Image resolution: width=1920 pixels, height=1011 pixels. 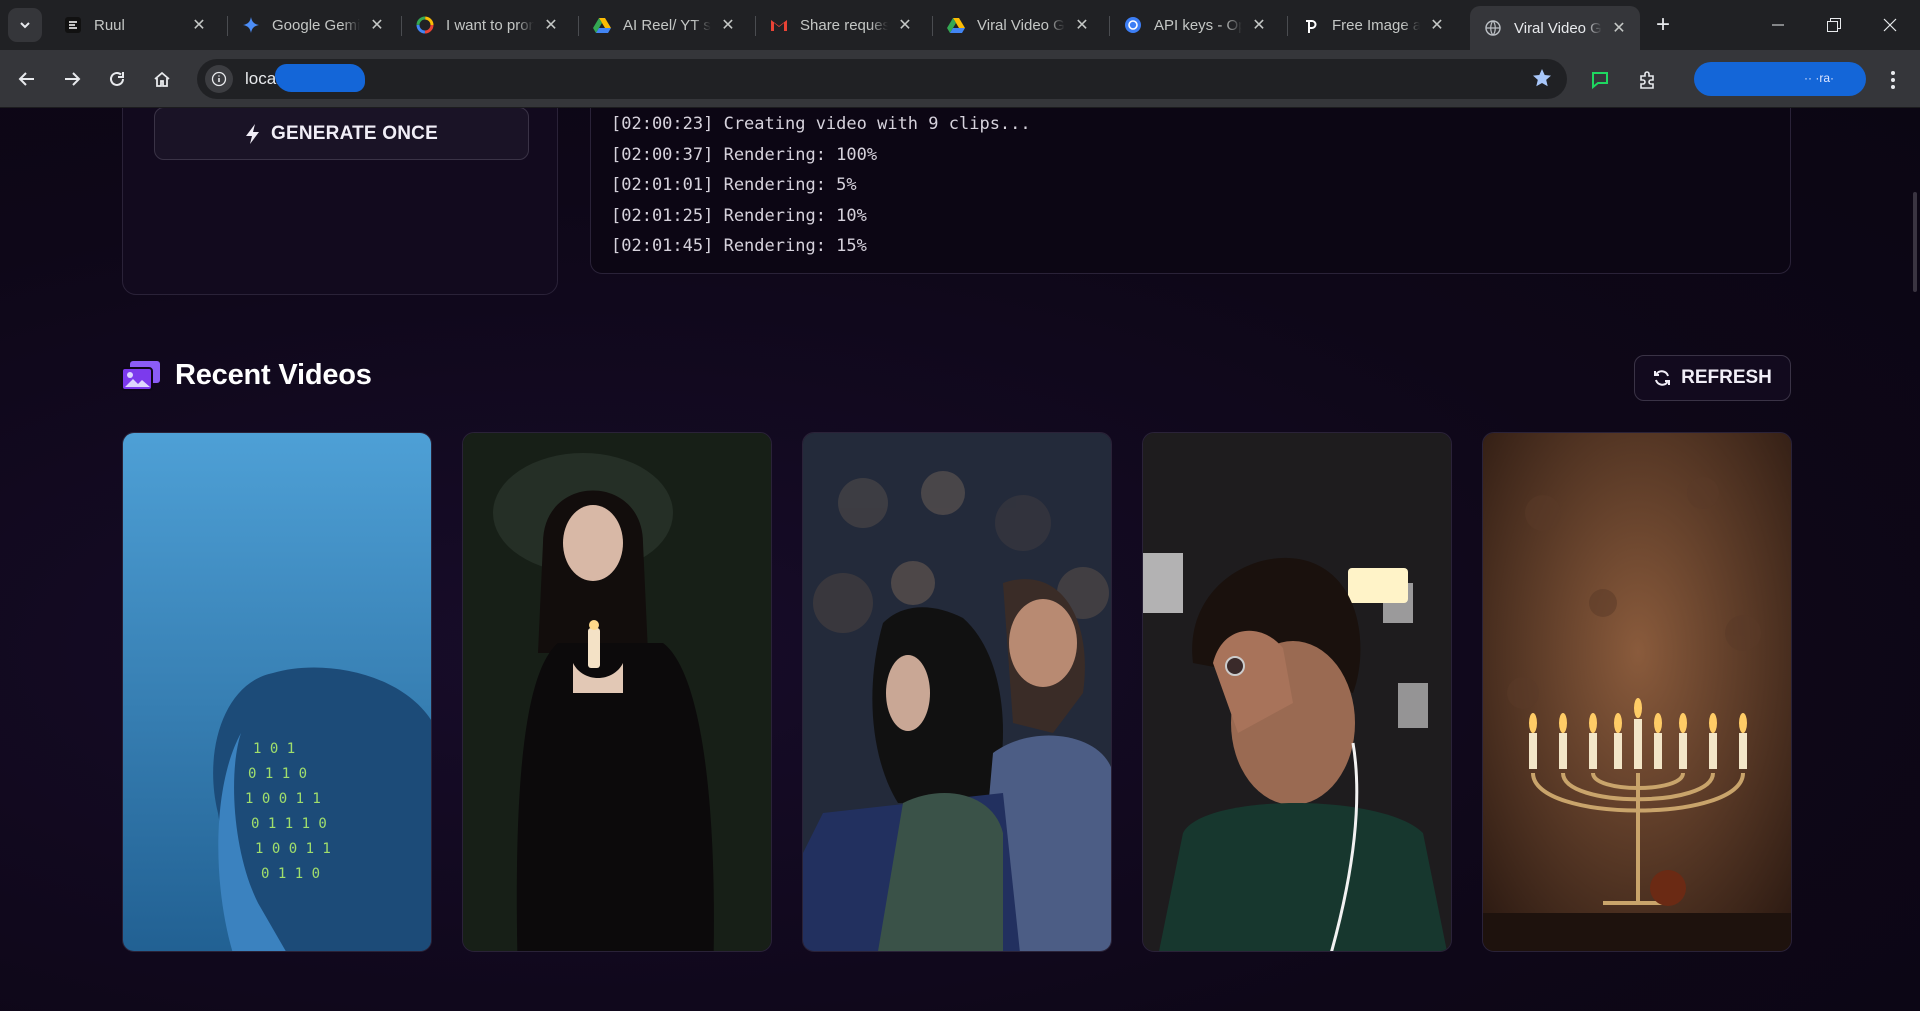 I want to click on profile-chip: ·· ·ra·, so click(x=1780, y=79).